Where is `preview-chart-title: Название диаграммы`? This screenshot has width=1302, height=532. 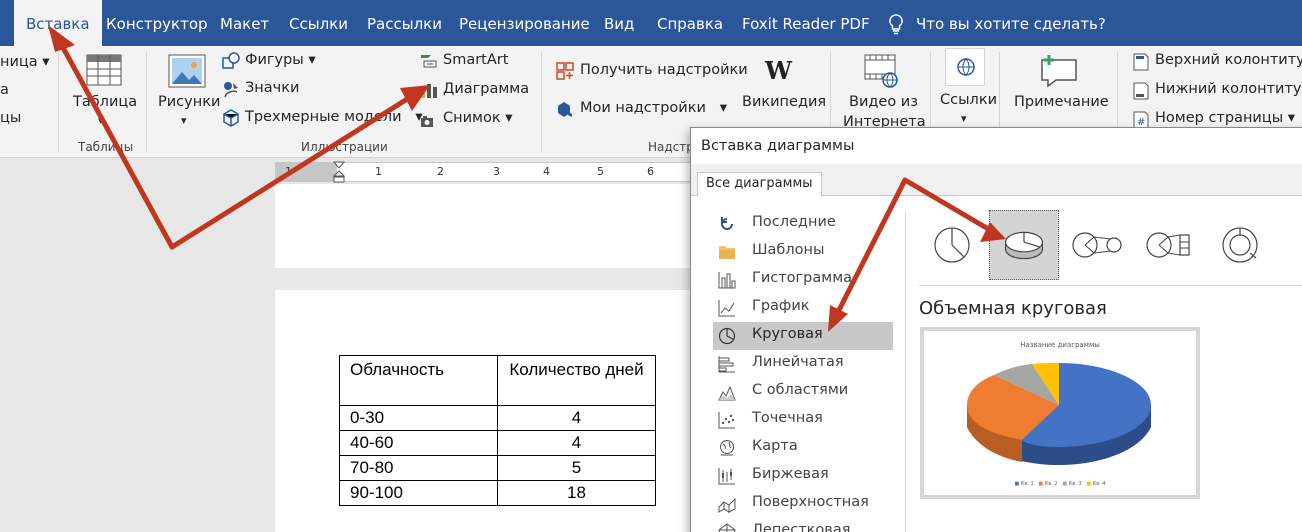
preview-chart-title: Название диаграммы is located at coordinates (1060, 345).